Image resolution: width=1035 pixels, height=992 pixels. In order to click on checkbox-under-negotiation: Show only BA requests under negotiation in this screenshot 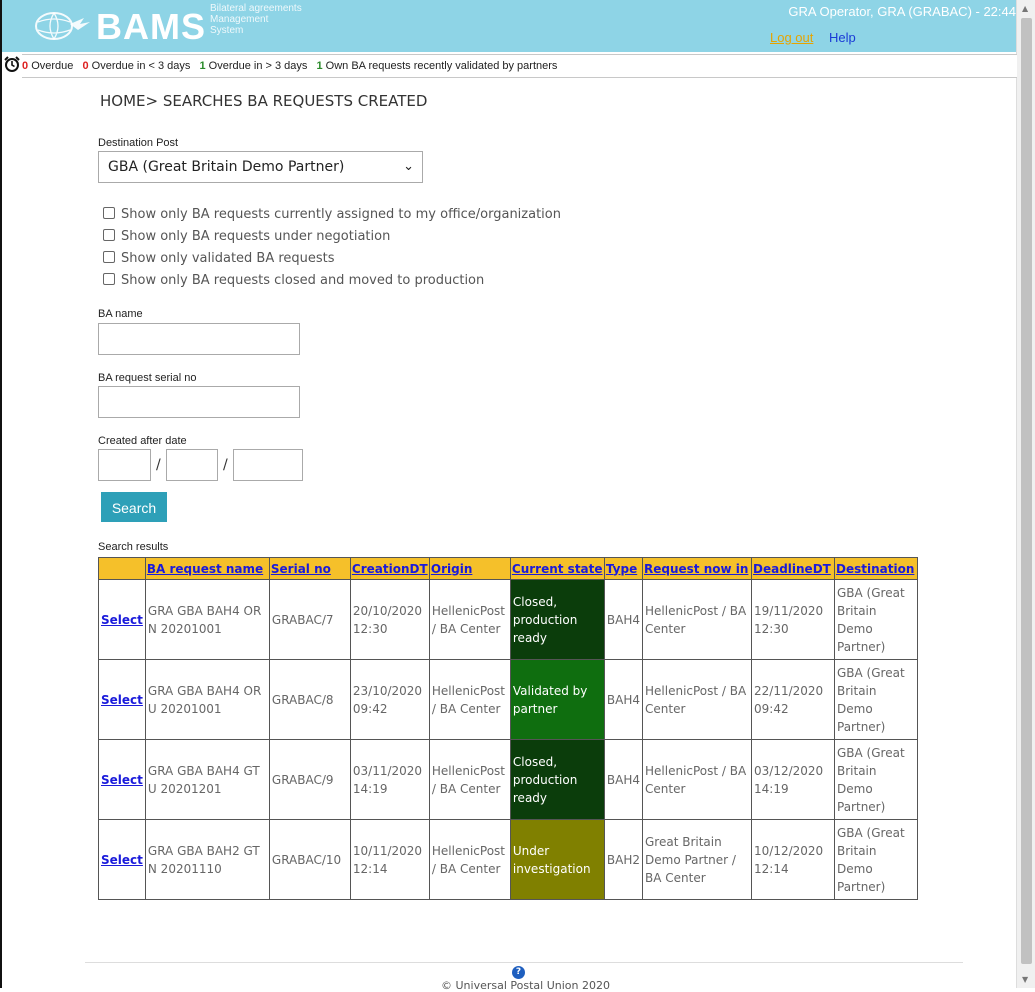, I will do `click(246, 236)`.